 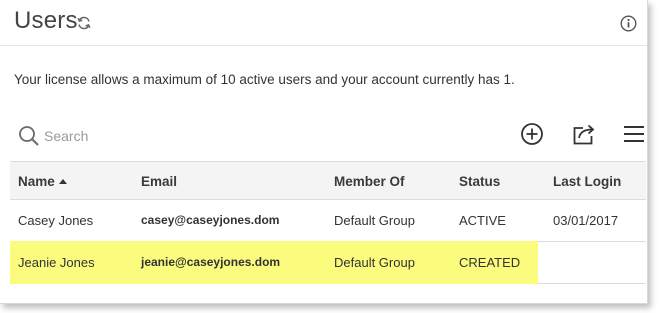 What do you see at coordinates (29, 136) in the screenshot?
I see `search-icon` at bounding box center [29, 136].